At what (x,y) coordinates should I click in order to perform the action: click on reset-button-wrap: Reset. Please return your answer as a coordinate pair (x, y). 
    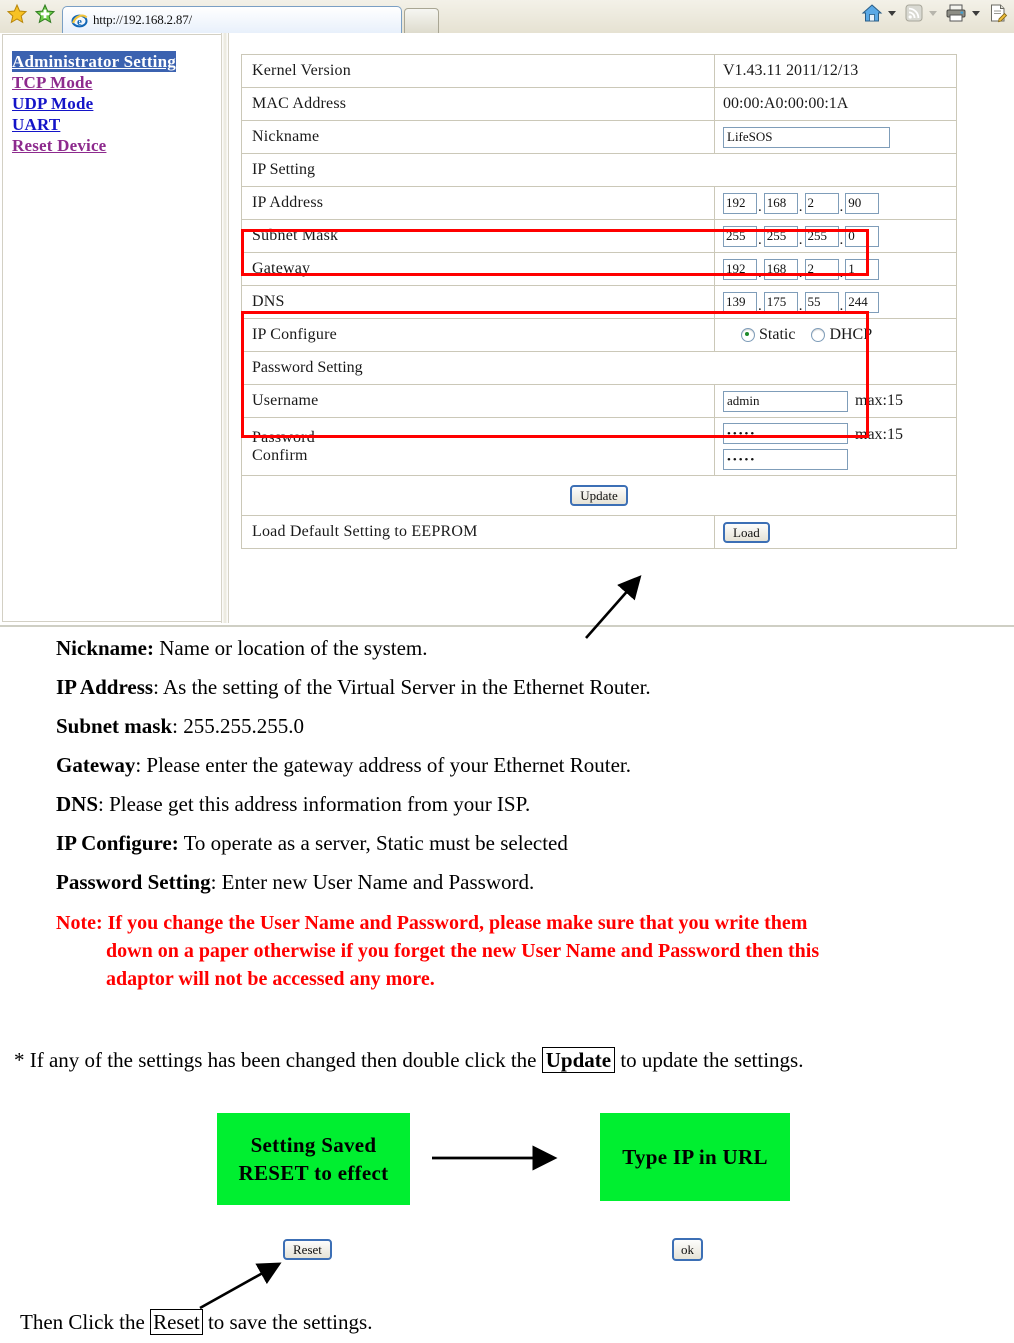
    Looking at the image, I should click on (307, 1249).